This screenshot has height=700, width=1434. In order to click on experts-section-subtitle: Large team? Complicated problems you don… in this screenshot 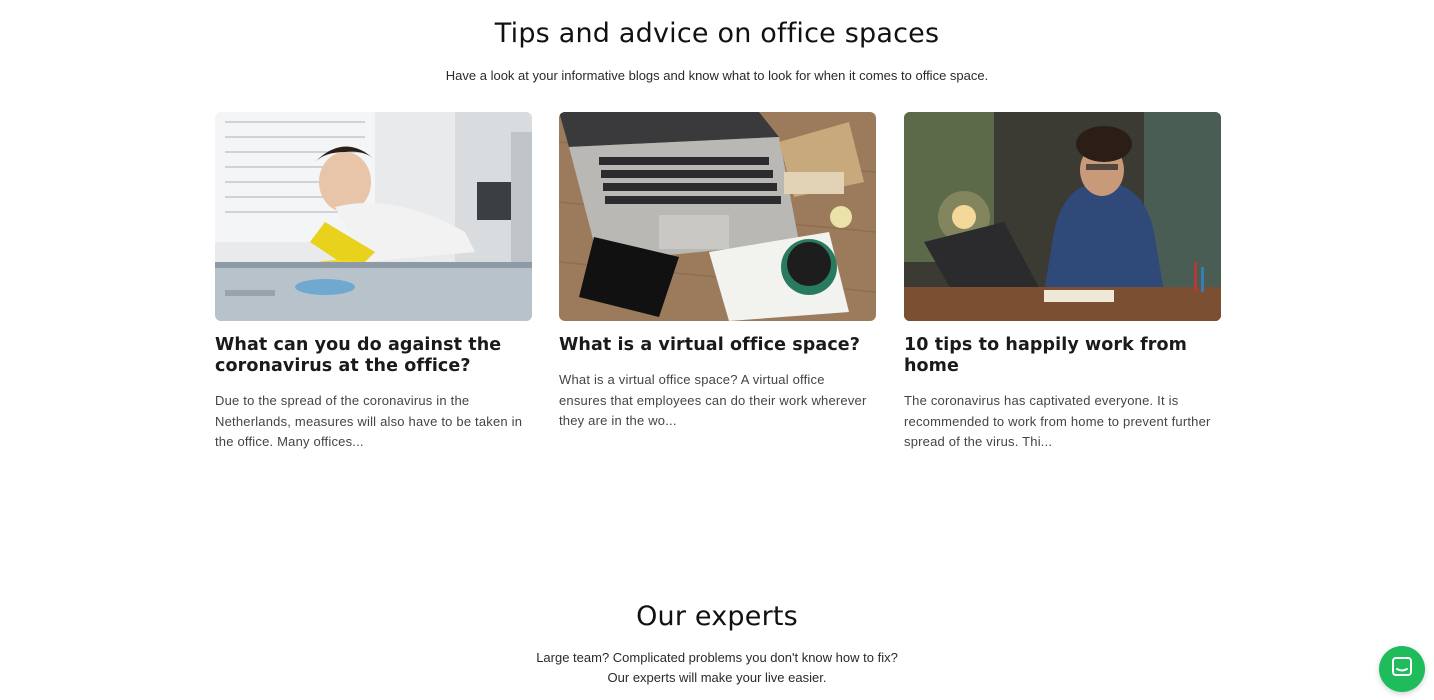, I will do `click(717, 668)`.